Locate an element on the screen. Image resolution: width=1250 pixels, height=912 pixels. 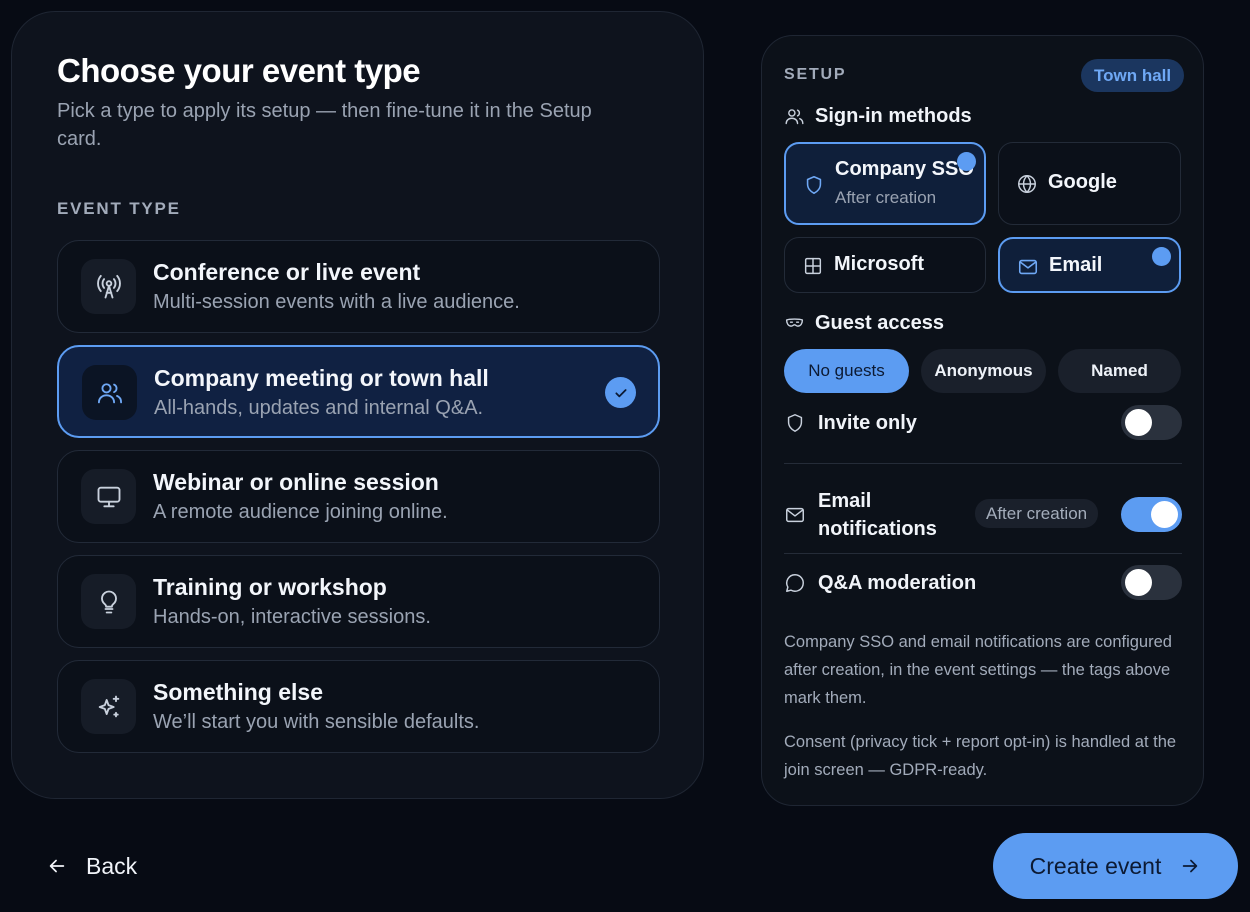
create-event-button: Create event is located at coordinates (1115, 866).